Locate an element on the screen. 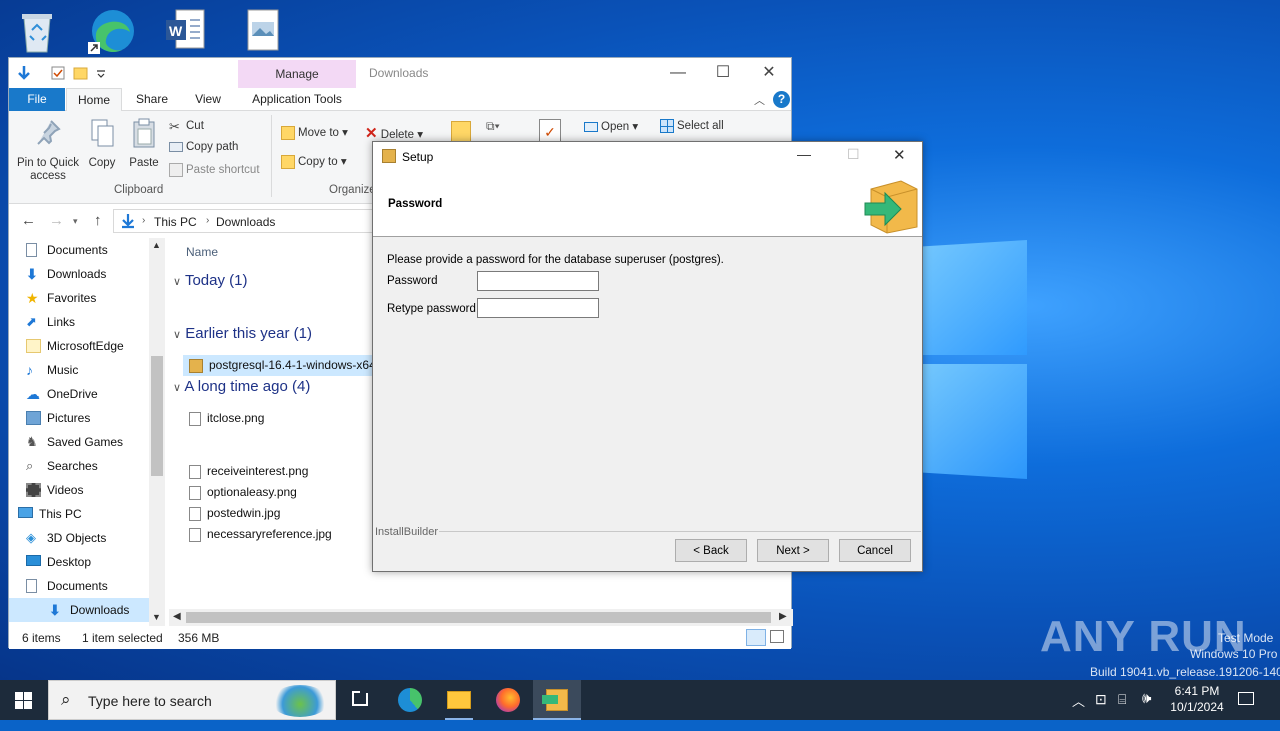 The height and width of the screenshot is (731, 1280). maximize-button: ☐ is located at coordinates (723, 73).